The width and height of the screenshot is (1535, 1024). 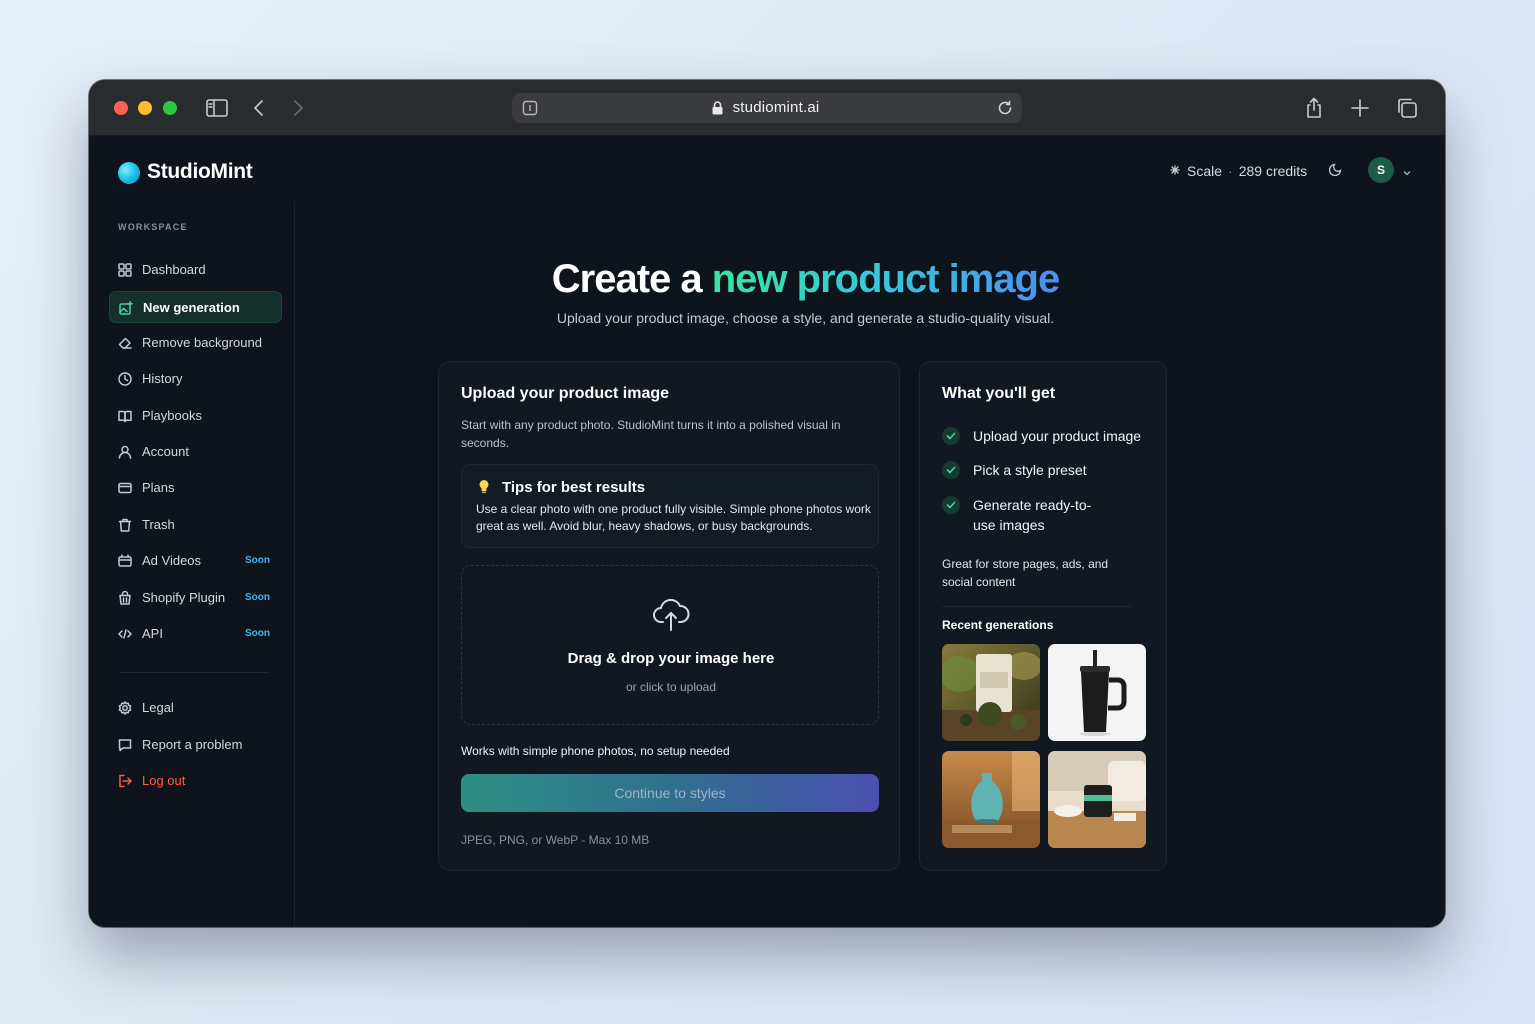 I want to click on minimize-window-button, so click(x=145, y=108).